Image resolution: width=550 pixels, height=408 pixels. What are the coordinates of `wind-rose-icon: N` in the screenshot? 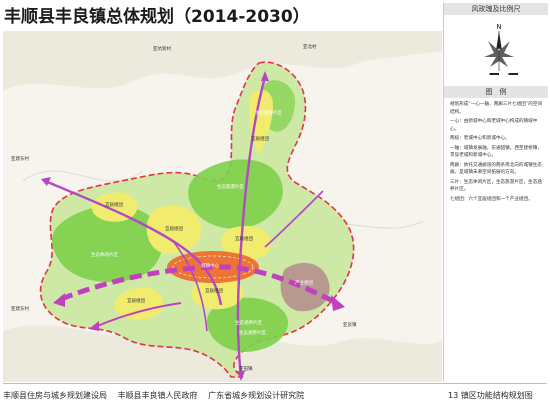 It's located at (499, 49).